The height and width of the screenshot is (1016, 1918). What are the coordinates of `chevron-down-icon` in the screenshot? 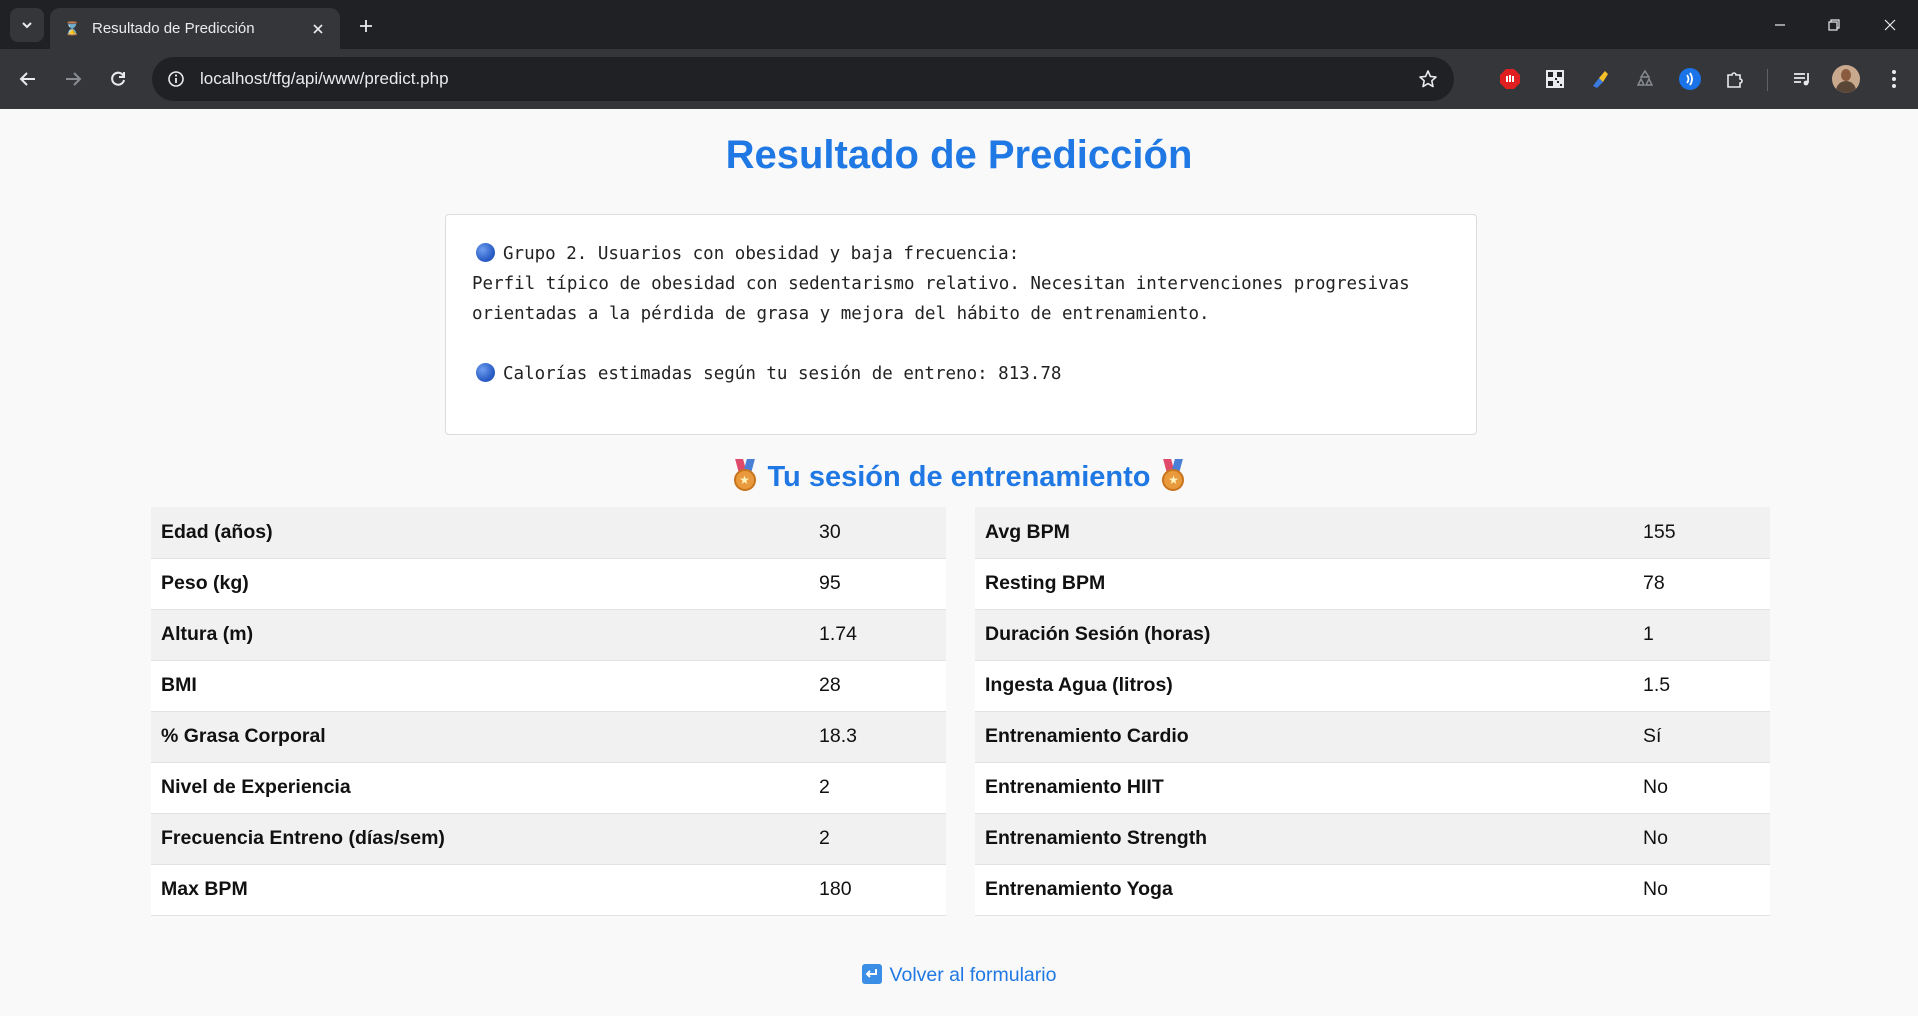 It's located at (27, 25).